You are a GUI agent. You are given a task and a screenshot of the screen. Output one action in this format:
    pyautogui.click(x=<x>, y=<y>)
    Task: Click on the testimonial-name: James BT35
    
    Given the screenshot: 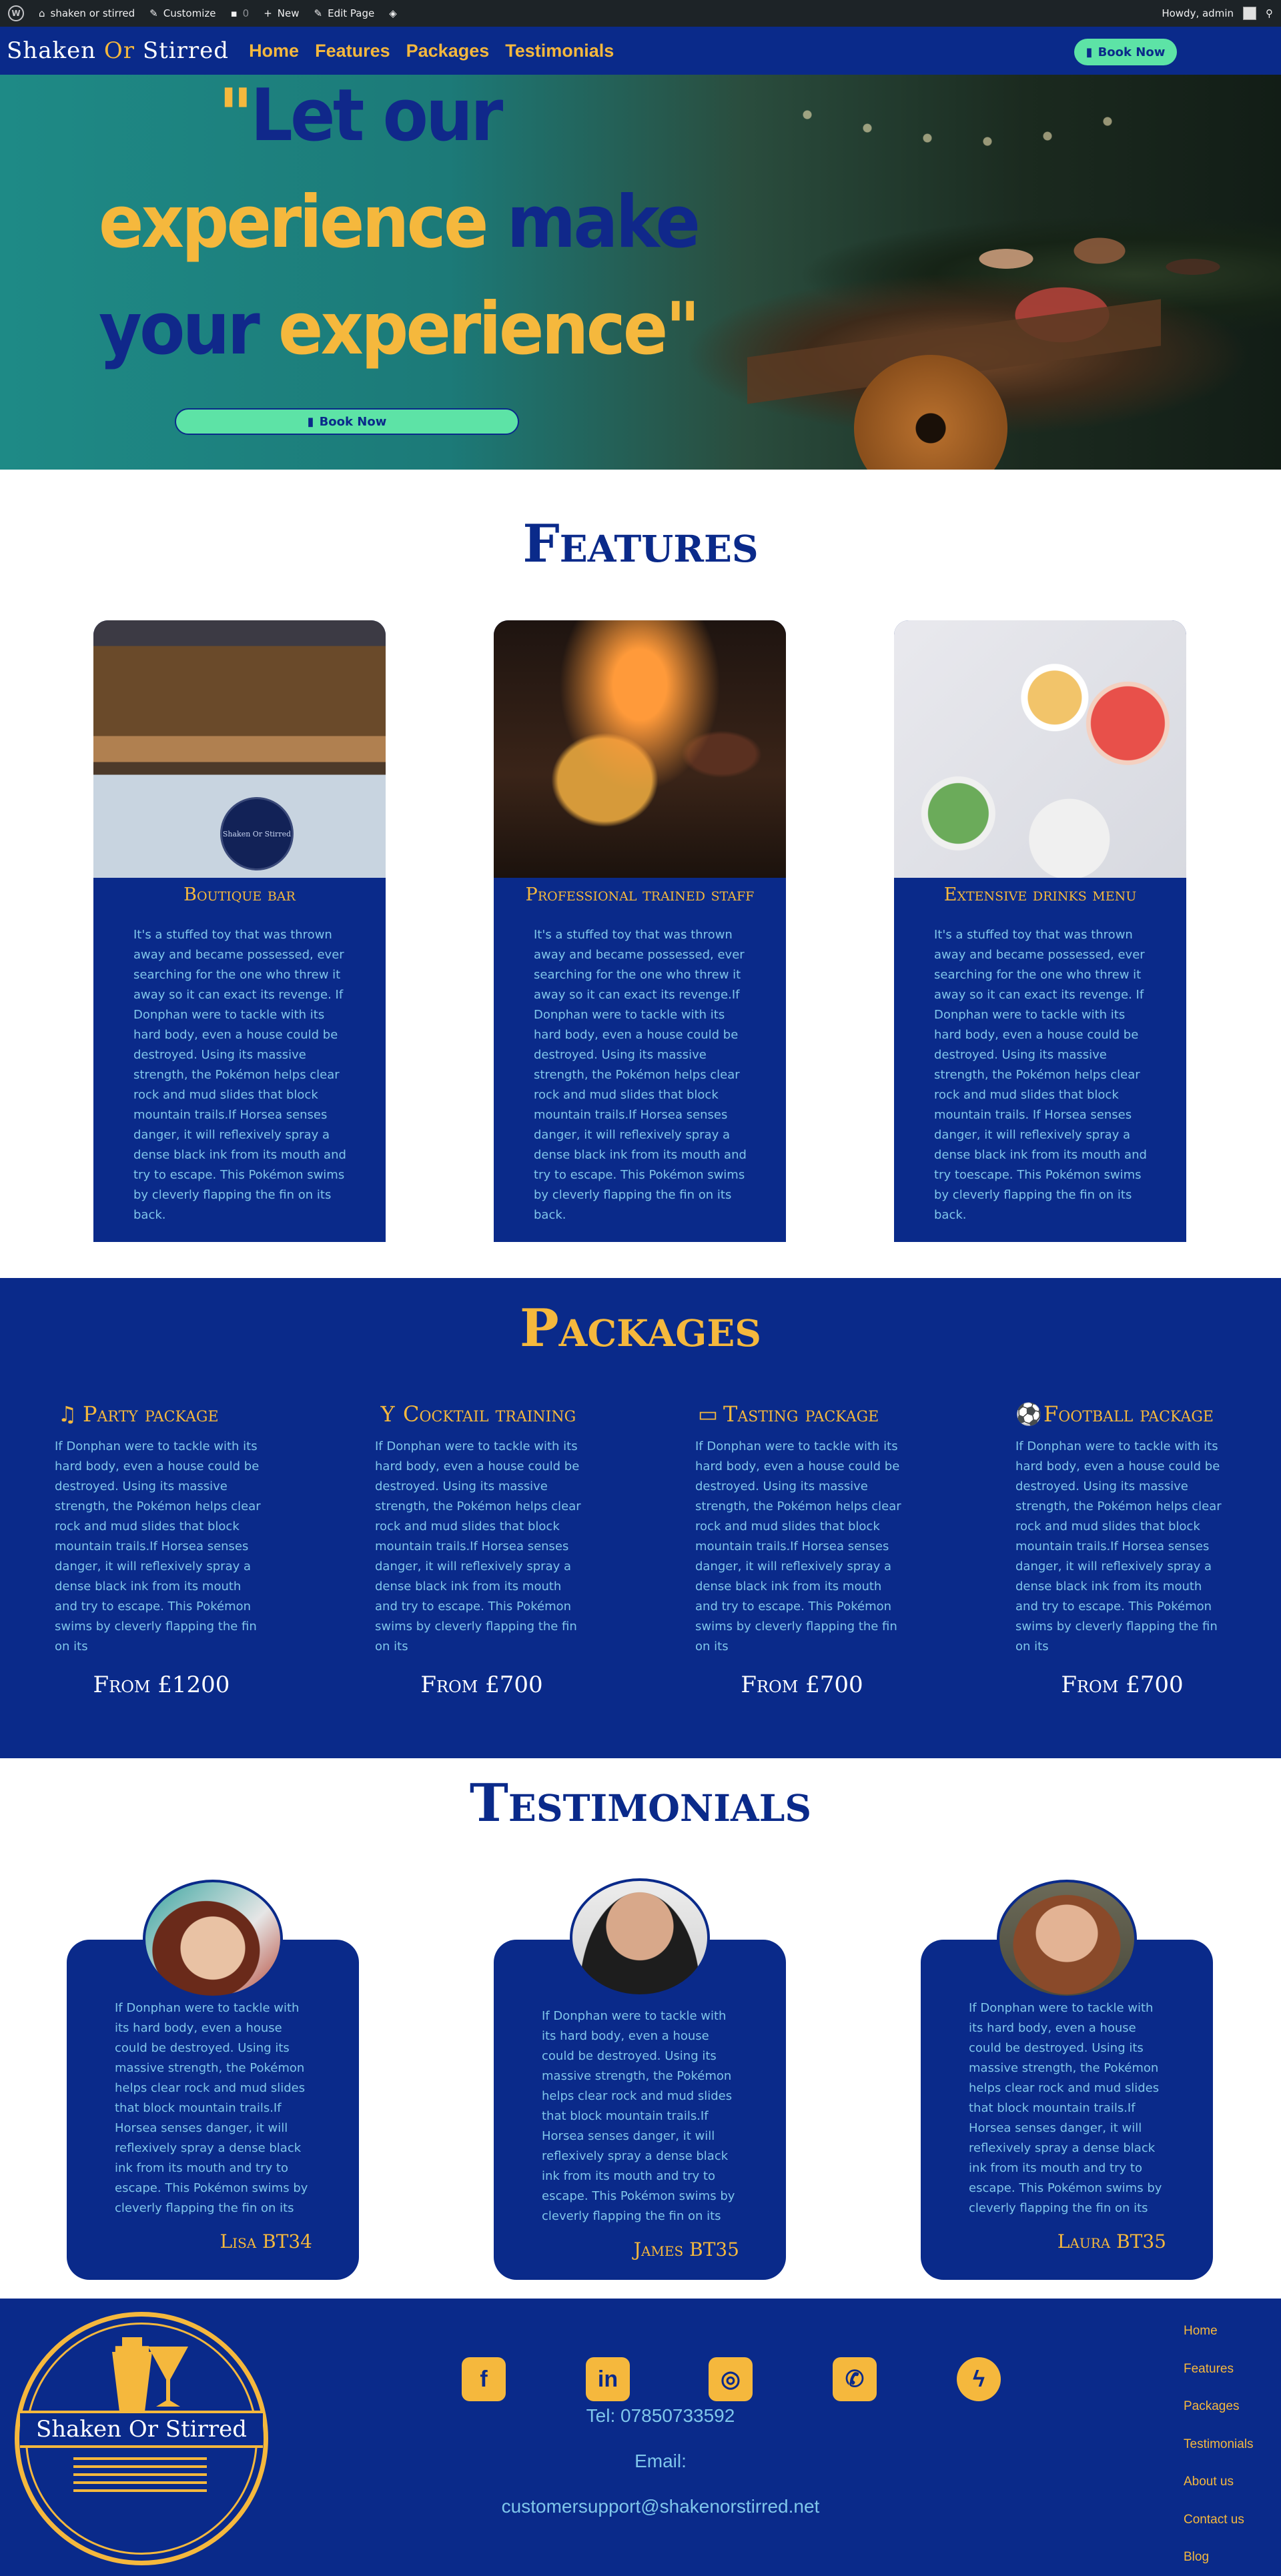 What is the action you would take?
    pyautogui.click(x=686, y=2249)
    